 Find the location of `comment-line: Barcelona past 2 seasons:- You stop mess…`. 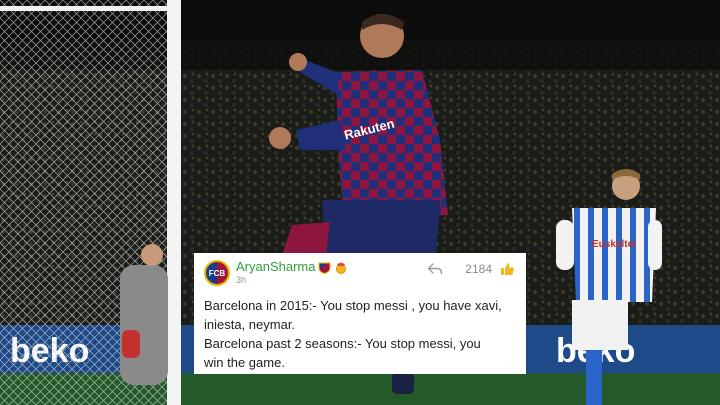

comment-line: Barcelona past 2 seasons:- You stop mess… is located at coordinates (342, 343).